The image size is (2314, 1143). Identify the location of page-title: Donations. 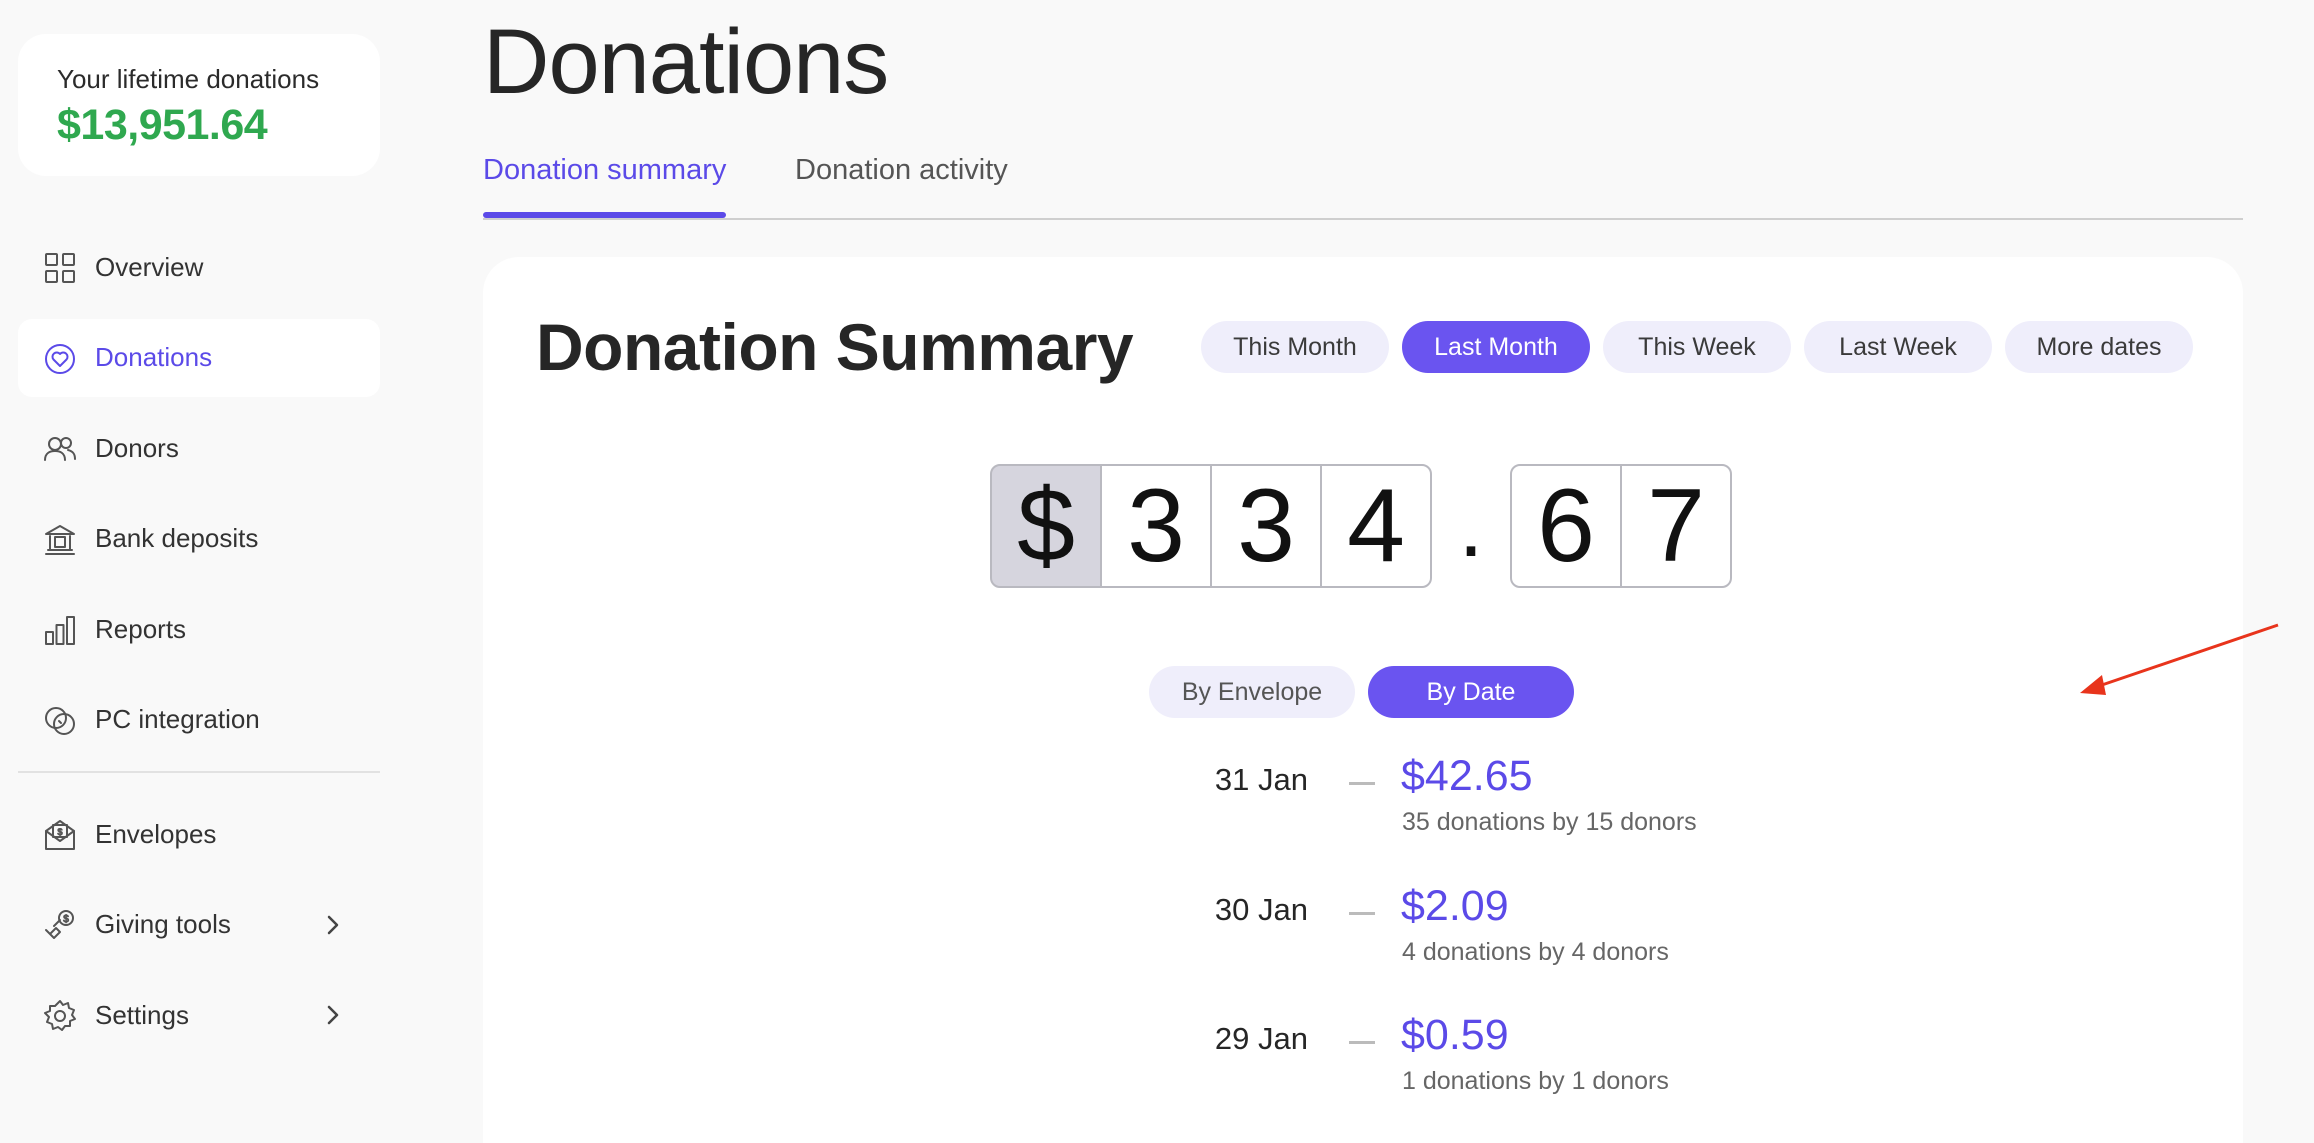
(686, 62).